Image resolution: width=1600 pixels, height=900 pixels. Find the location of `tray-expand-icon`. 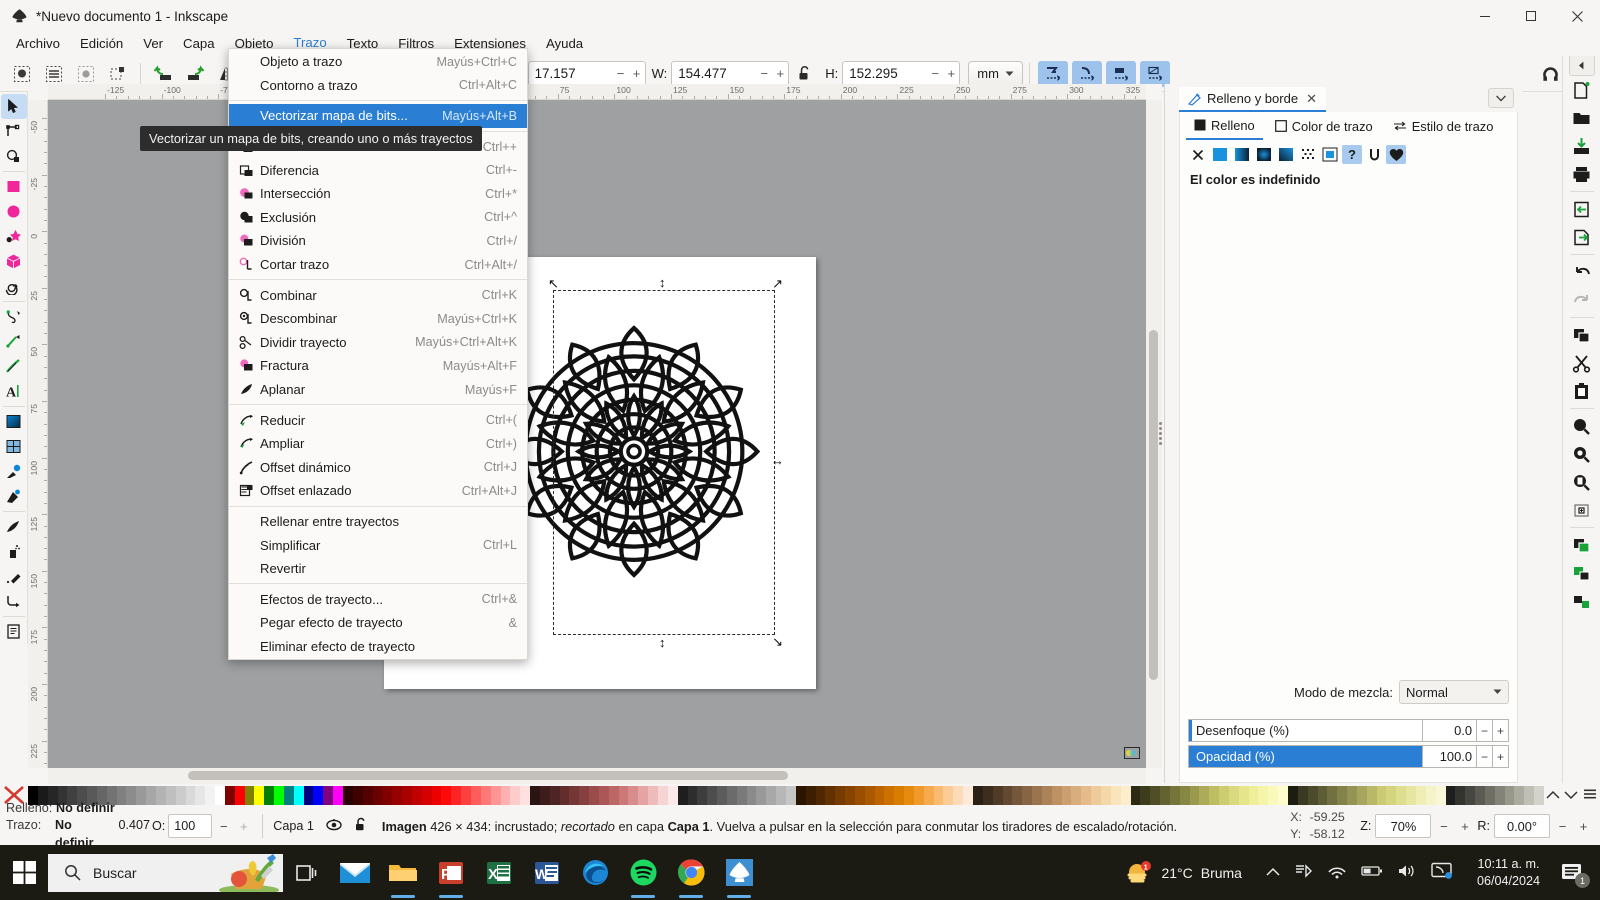

tray-expand-icon is located at coordinates (1273, 872).